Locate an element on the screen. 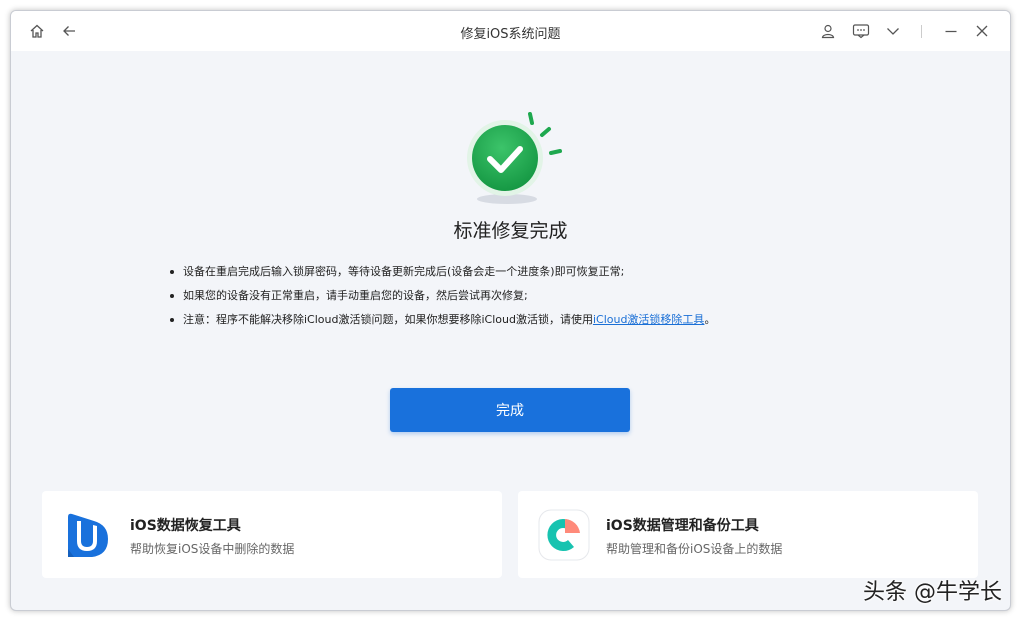 This screenshot has width=1020, height=620. feedback-icon is located at coordinates (861, 31).